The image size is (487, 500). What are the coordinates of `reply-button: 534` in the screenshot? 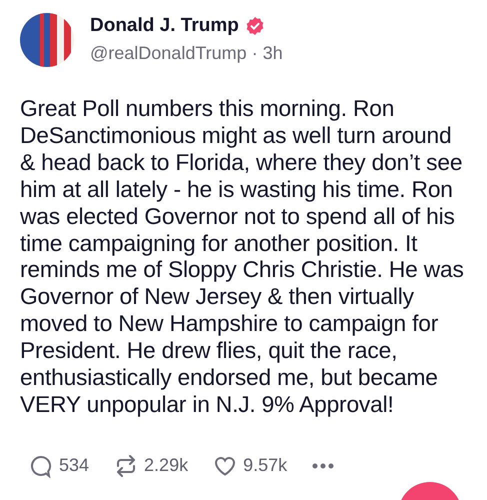 It's located at (59, 466).